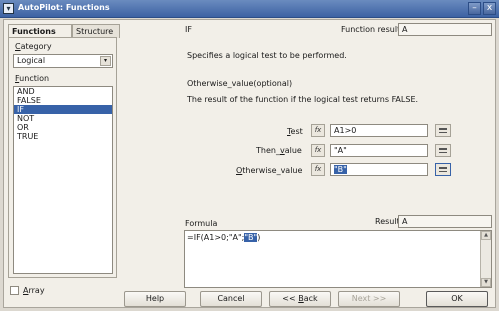 The height and width of the screenshot is (311, 499). Describe the element at coordinates (14, 290) in the screenshot. I see `array-checkbox` at that location.